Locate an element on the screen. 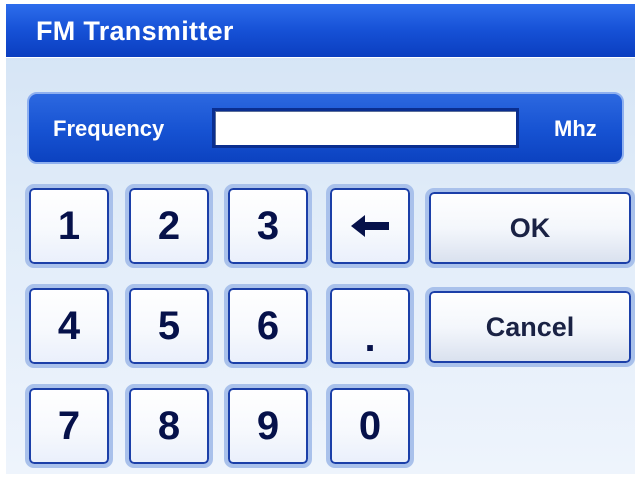  key-7-label: 7 is located at coordinates (69, 426).